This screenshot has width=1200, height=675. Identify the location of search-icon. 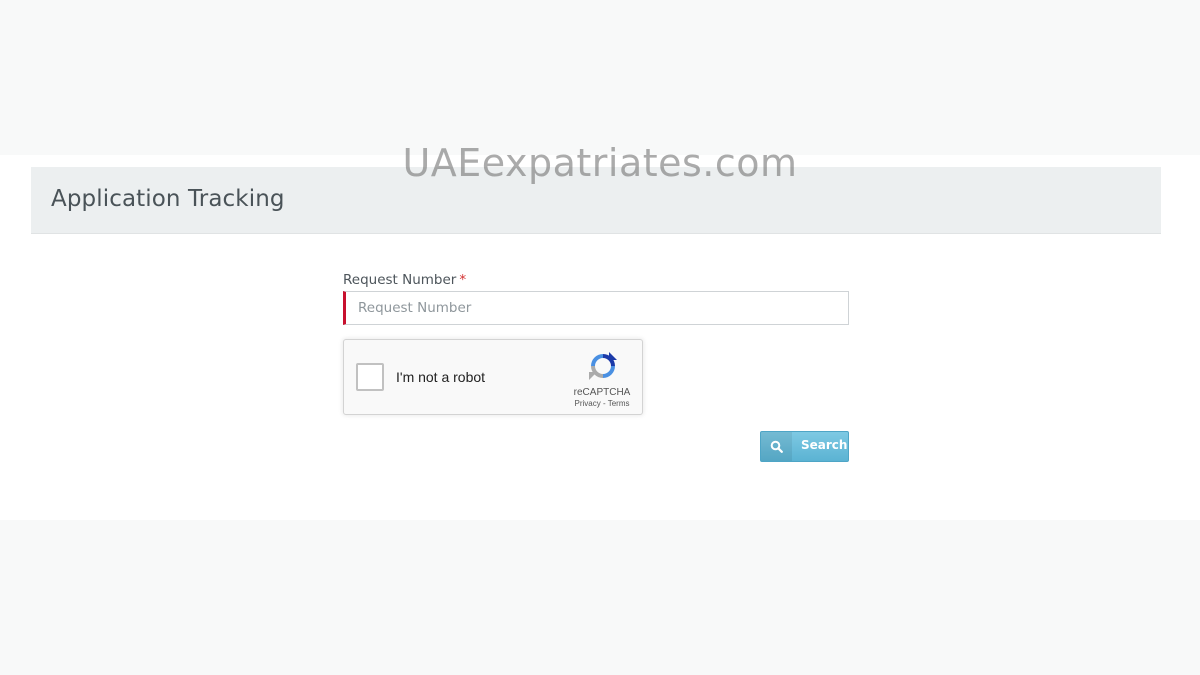
(776, 446).